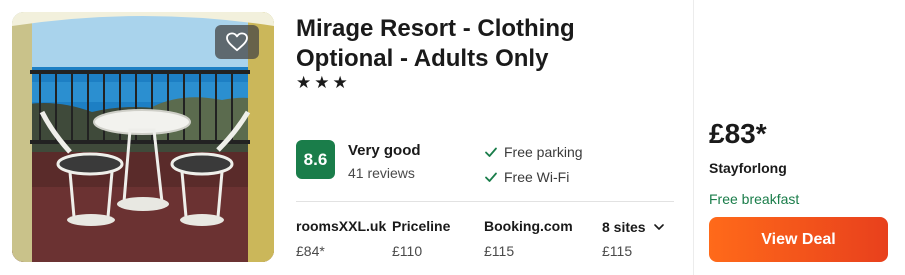 The height and width of the screenshot is (275, 905). Describe the element at coordinates (528, 226) in the screenshot. I see `site-name: Booking.com` at that location.